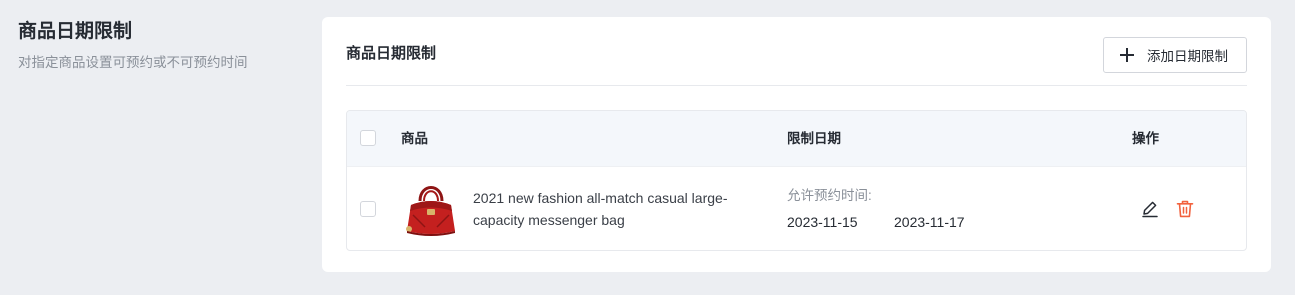 This screenshot has width=1295, height=295. I want to click on table-header: 商品 限制日期 操作, so click(796, 139).